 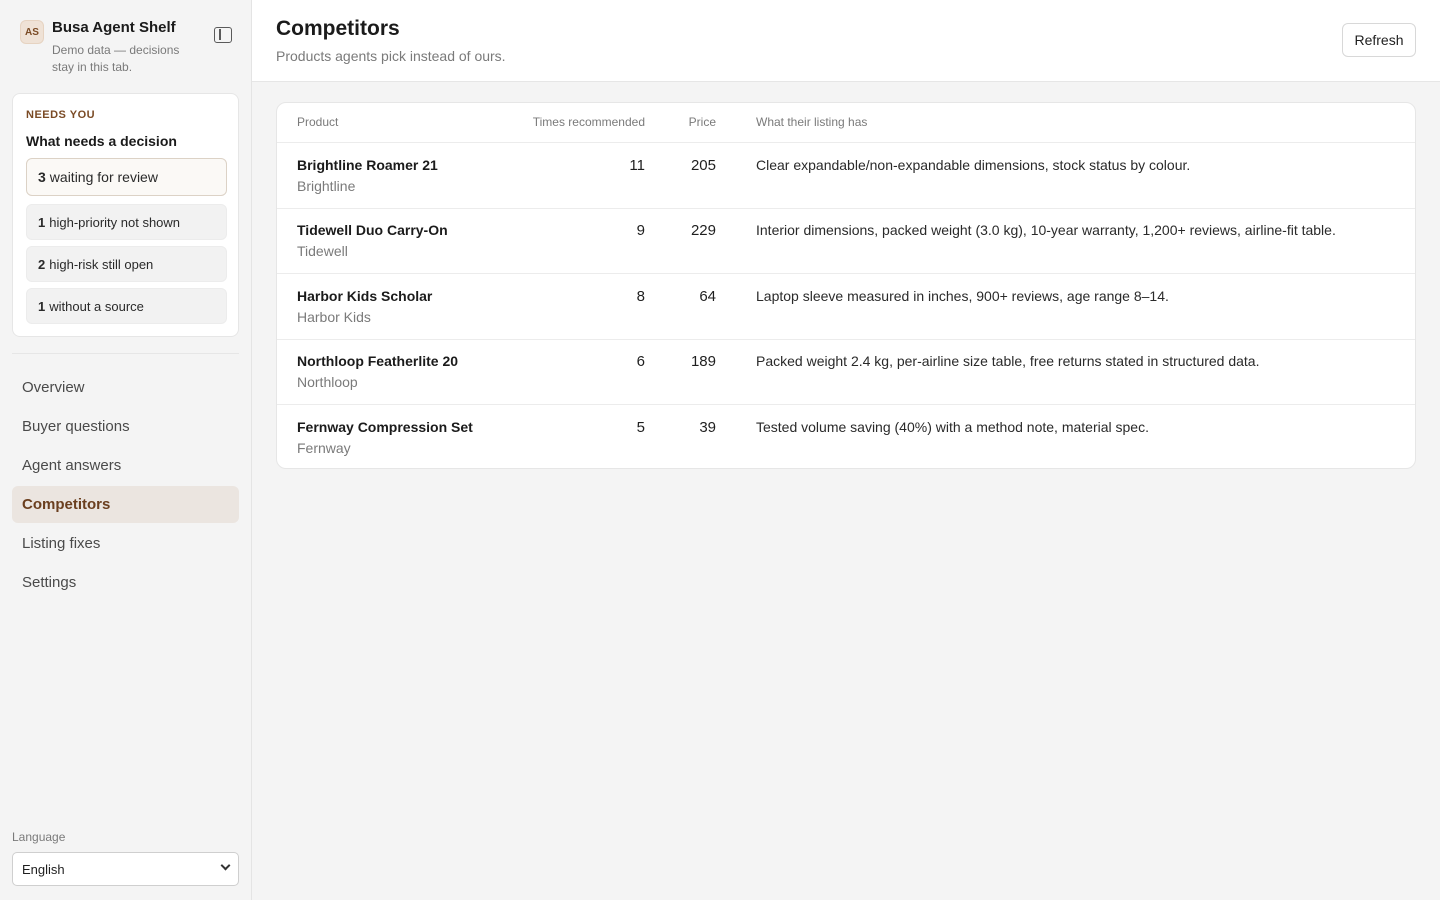 I want to click on column-header-product: Product, so click(x=318, y=122).